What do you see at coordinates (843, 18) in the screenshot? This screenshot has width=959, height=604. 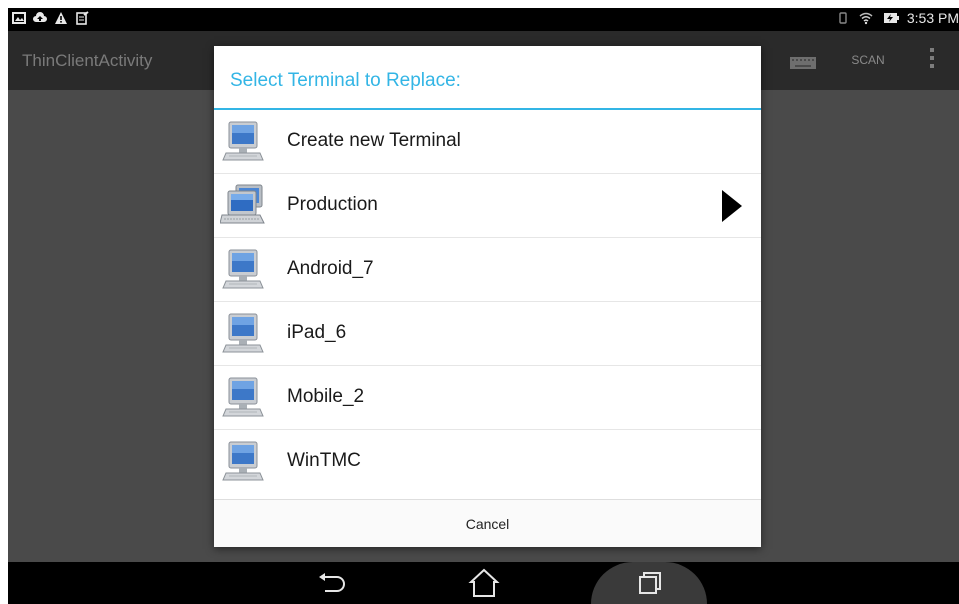 I see `vibrate-icon` at bounding box center [843, 18].